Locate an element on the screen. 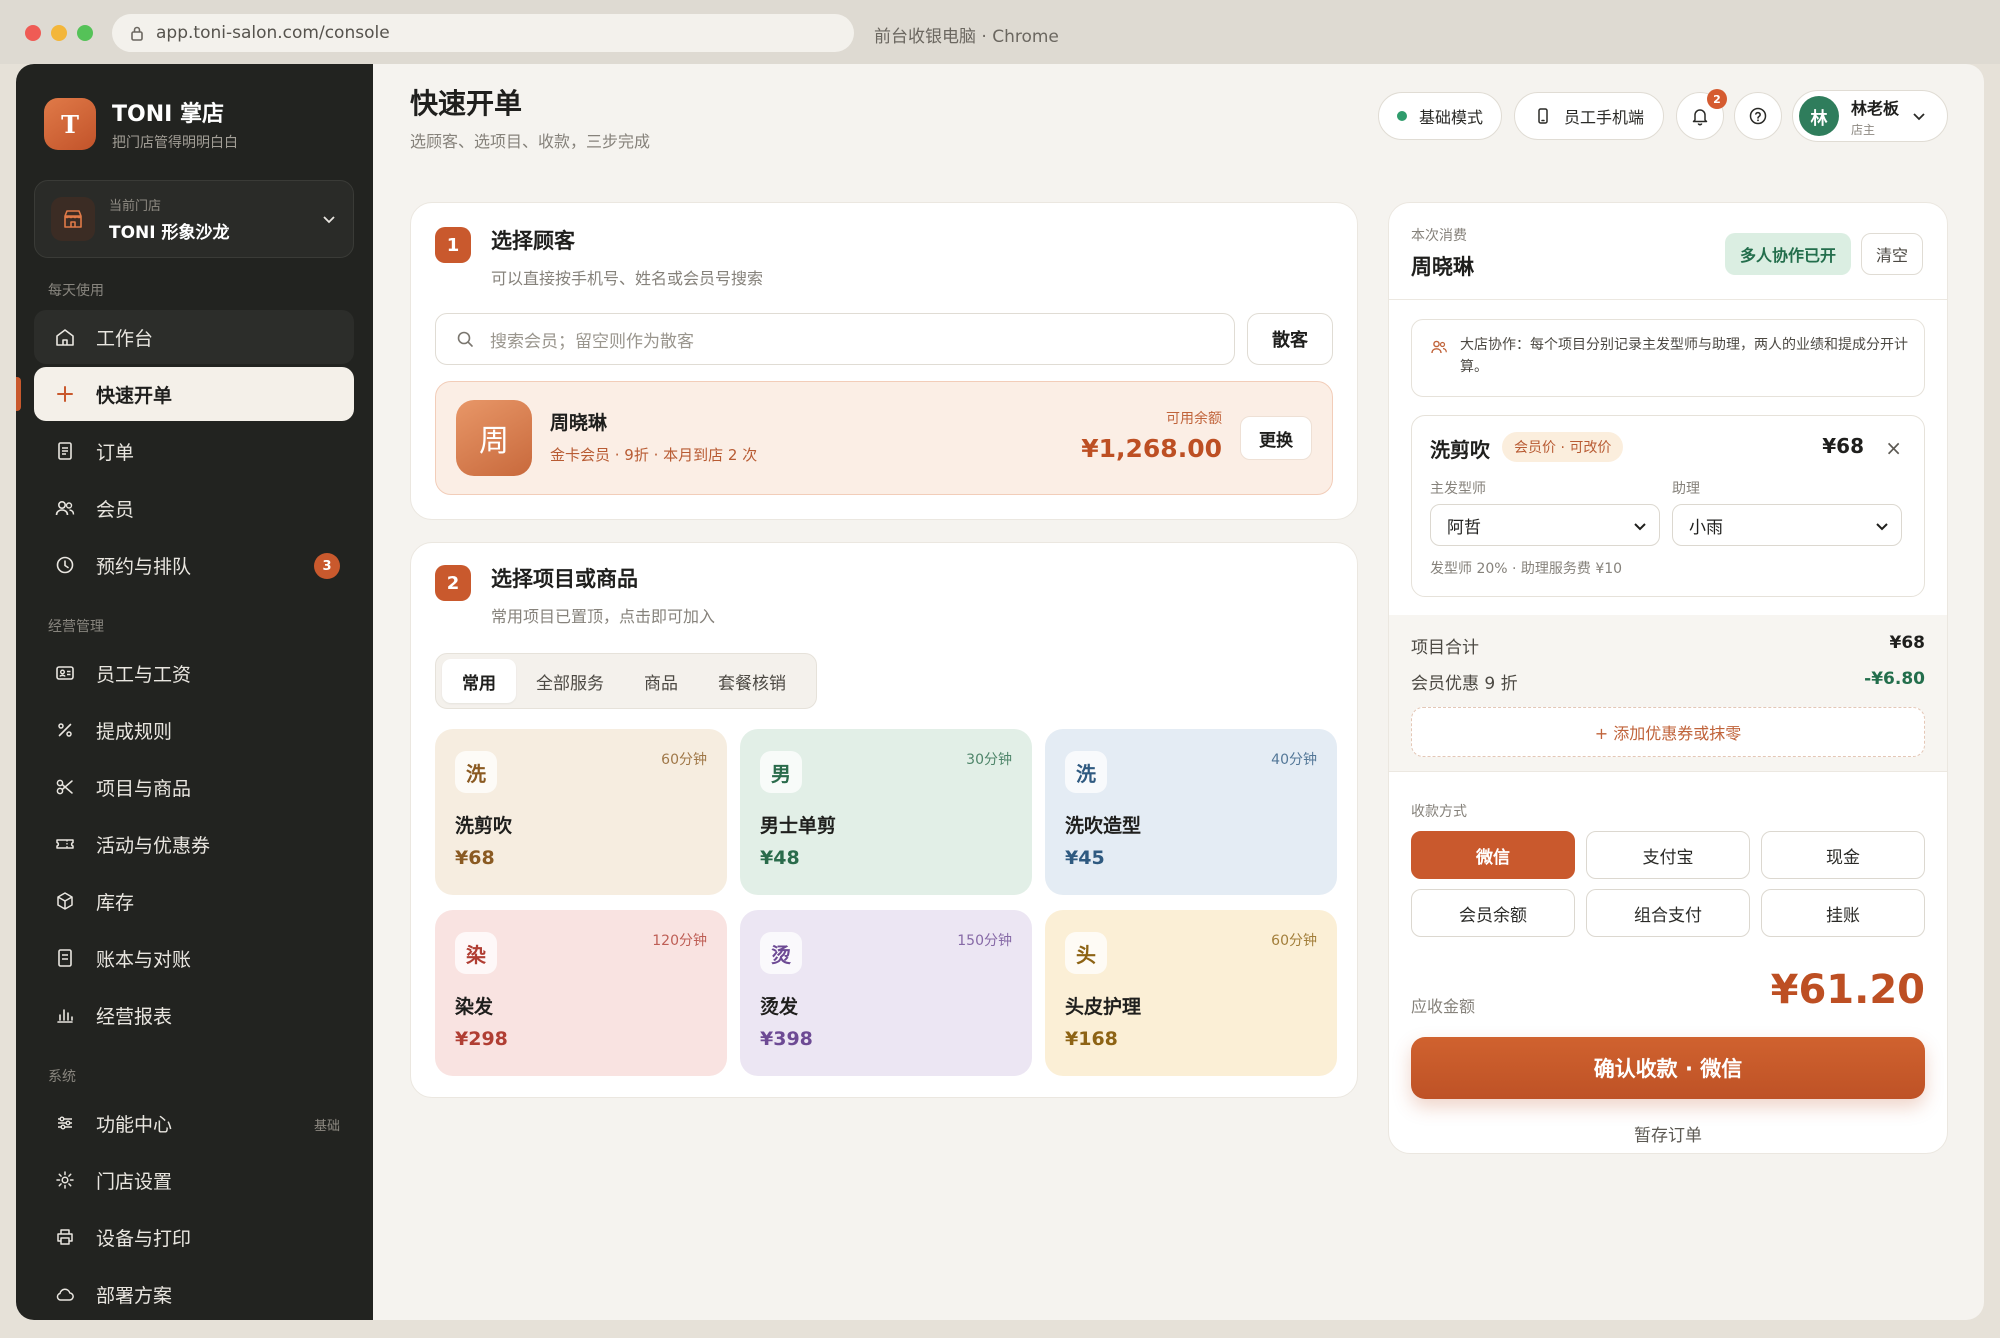 The width and height of the screenshot is (2000, 1338). payment-method-label: 收款方式 is located at coordinates (1439, 812).